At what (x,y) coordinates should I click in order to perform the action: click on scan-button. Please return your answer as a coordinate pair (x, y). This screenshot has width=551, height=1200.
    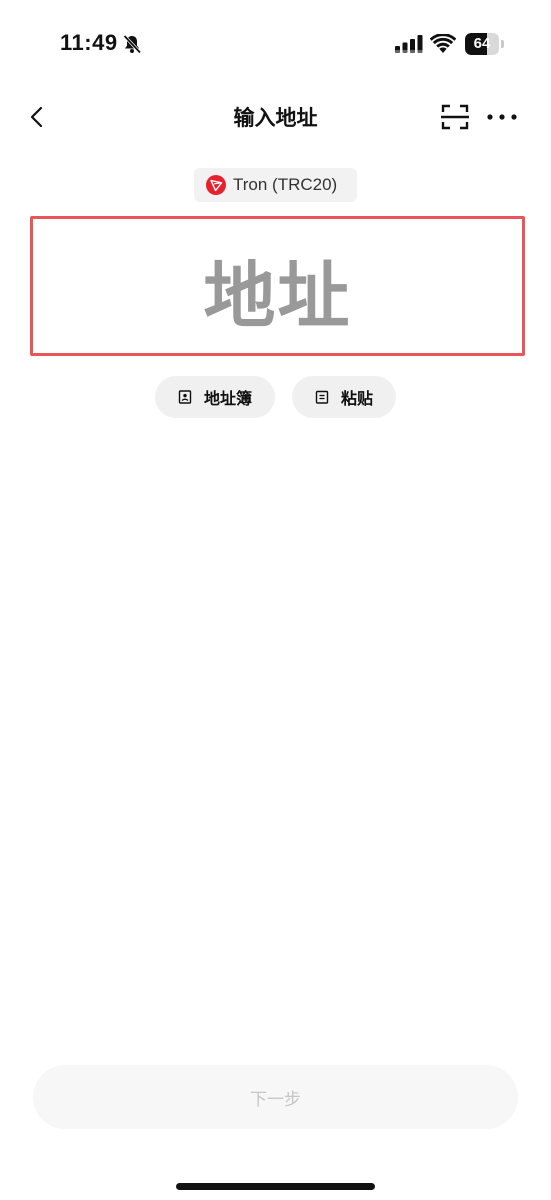
    Looking at the image, I should click on (455, 117).